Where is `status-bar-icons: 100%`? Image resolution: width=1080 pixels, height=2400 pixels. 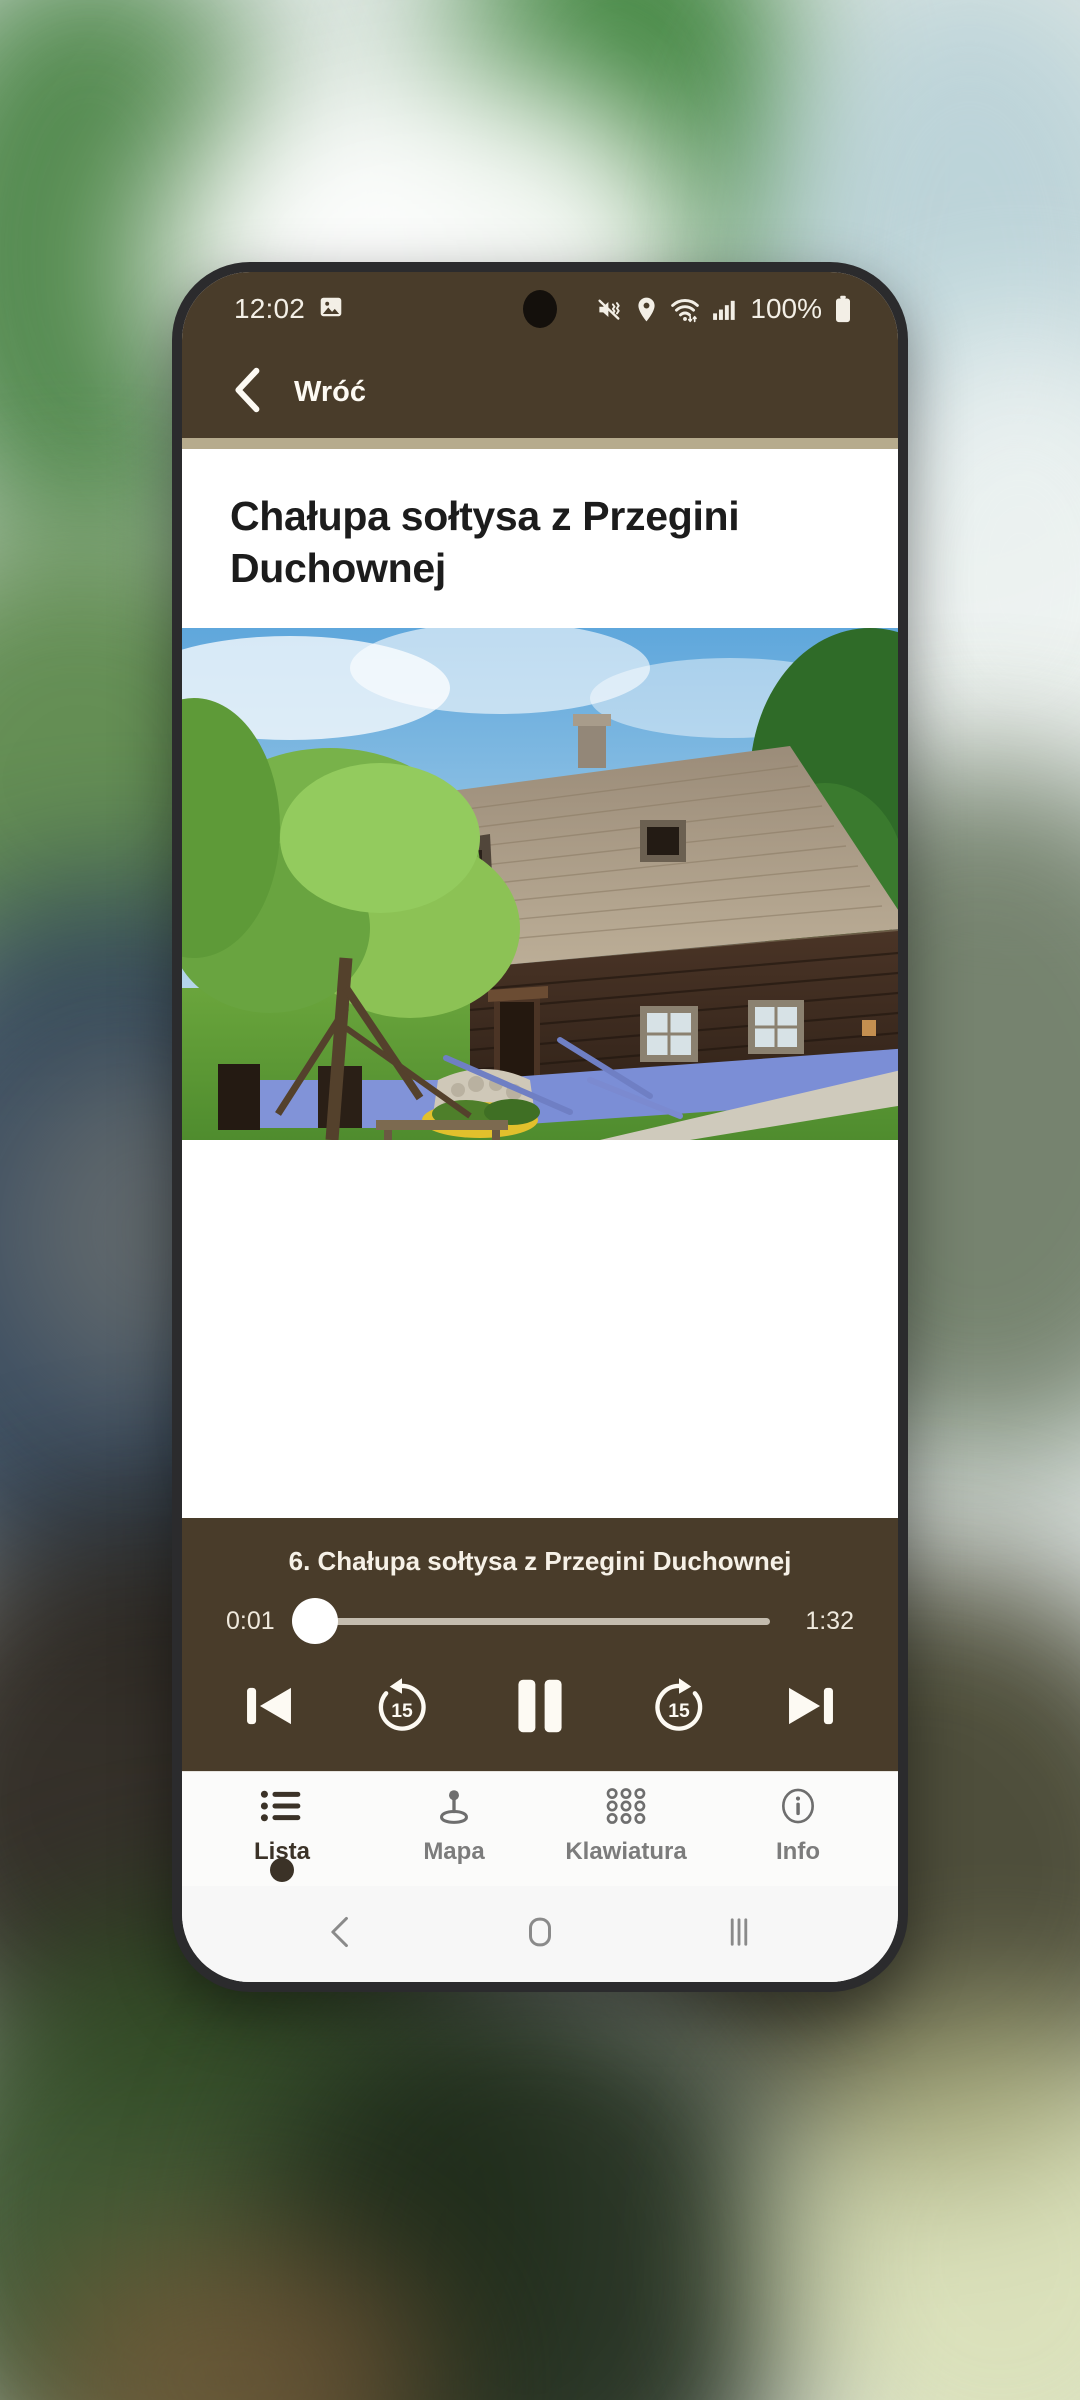 status-bar-icons: 100% is located at coordinates (724, 309).